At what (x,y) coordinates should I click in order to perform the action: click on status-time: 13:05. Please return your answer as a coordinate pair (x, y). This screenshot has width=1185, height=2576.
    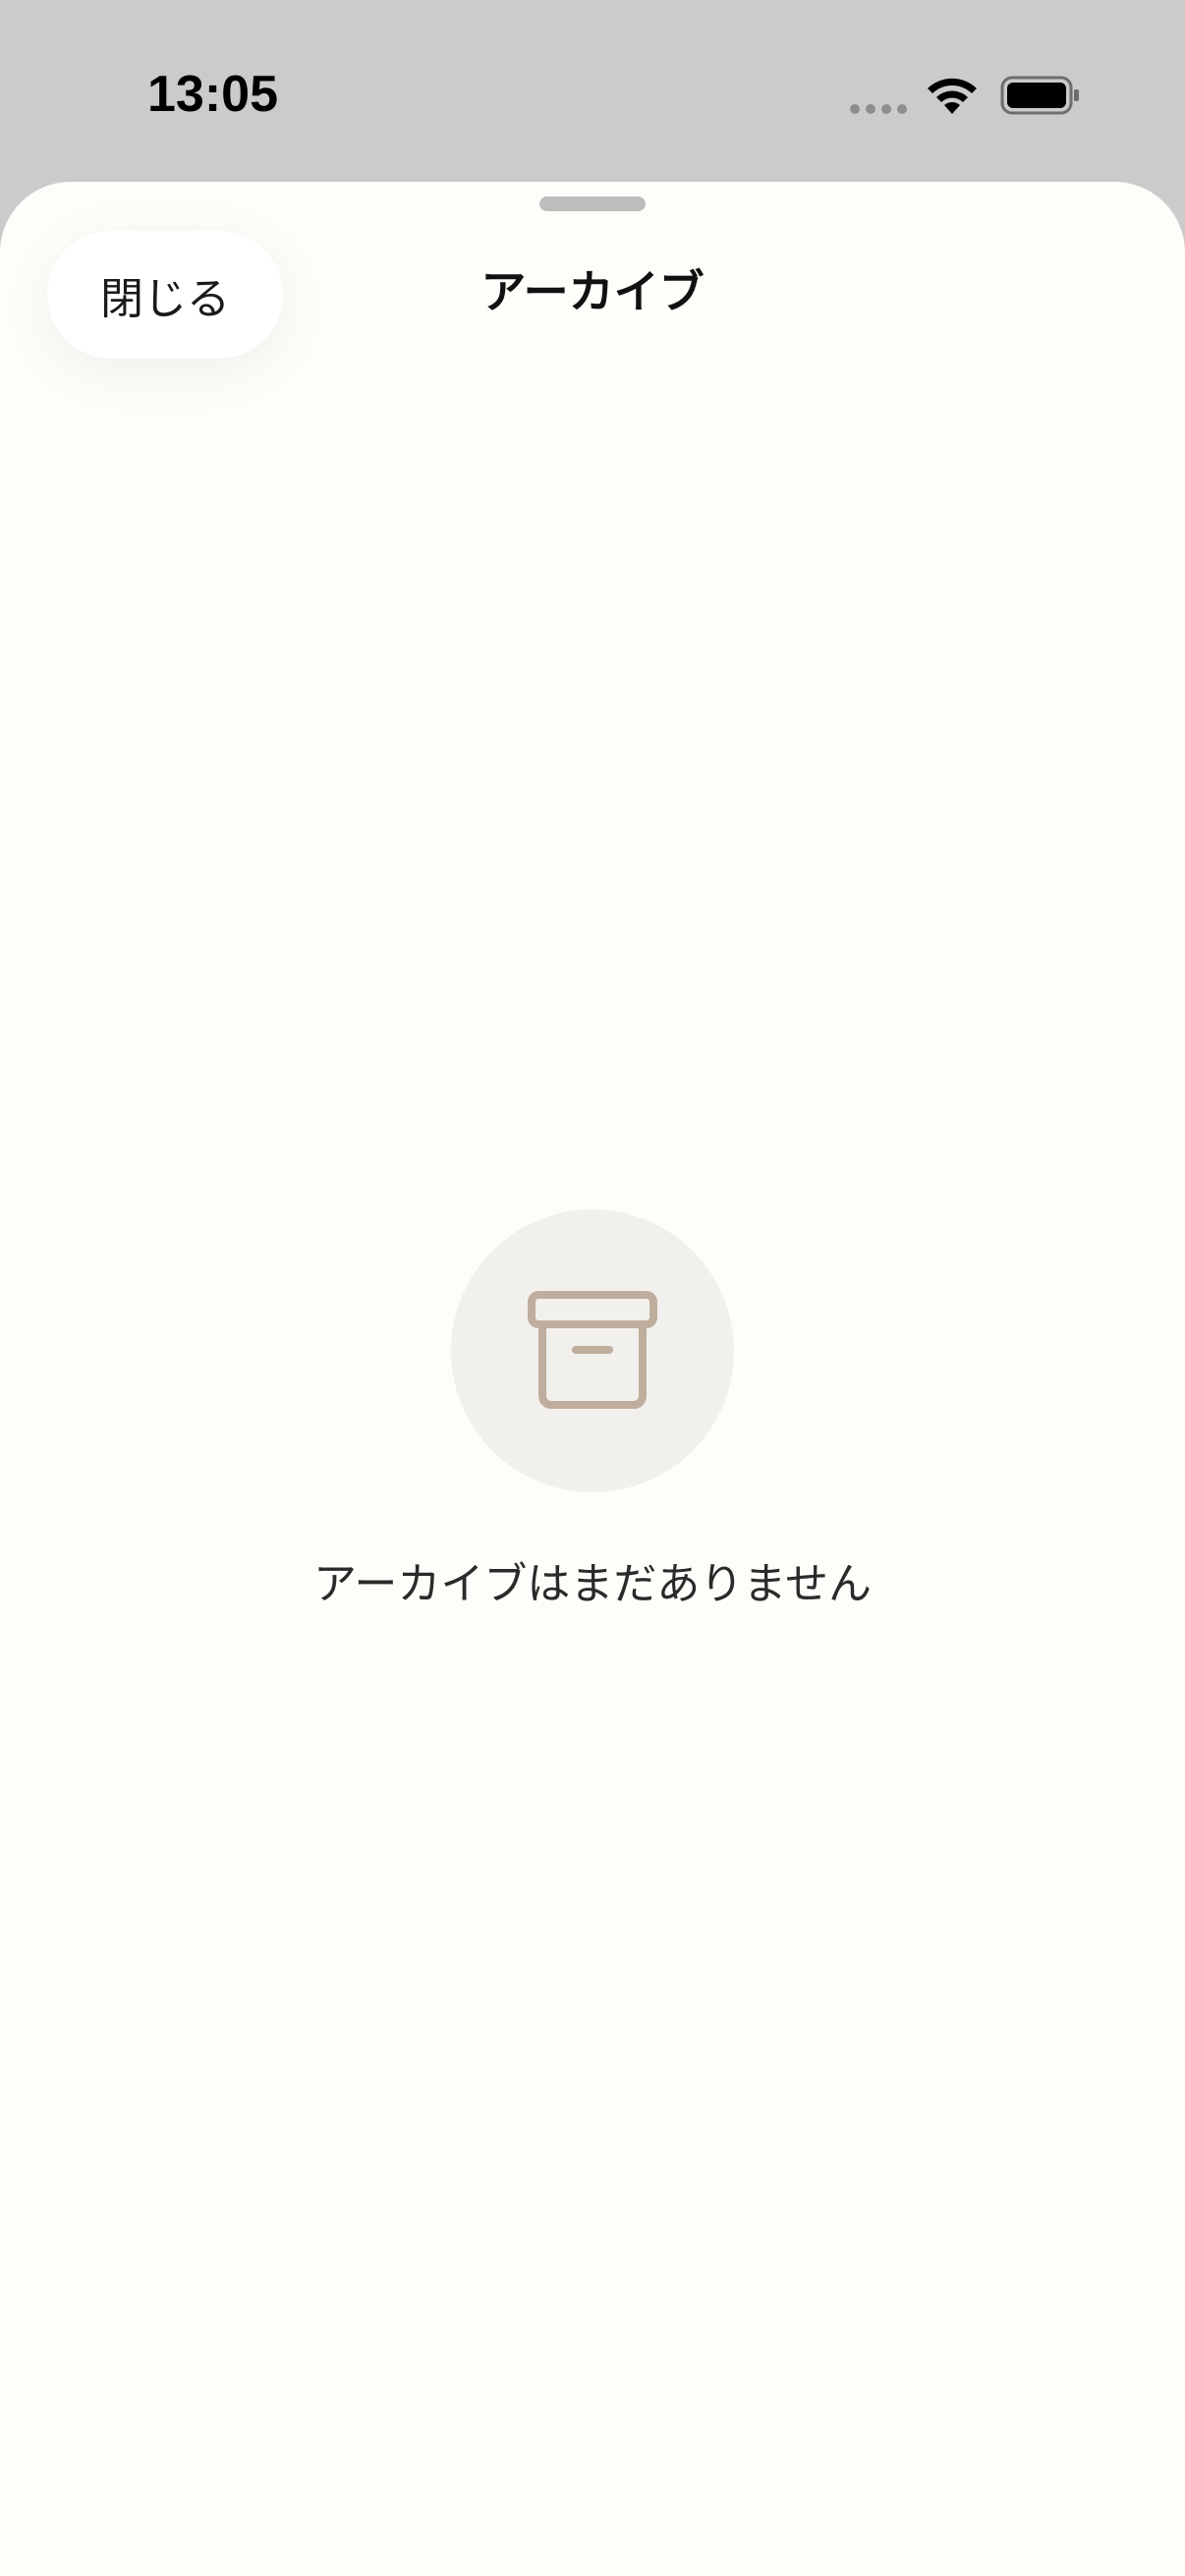
    Looking at the image, I should click on (213, 94).